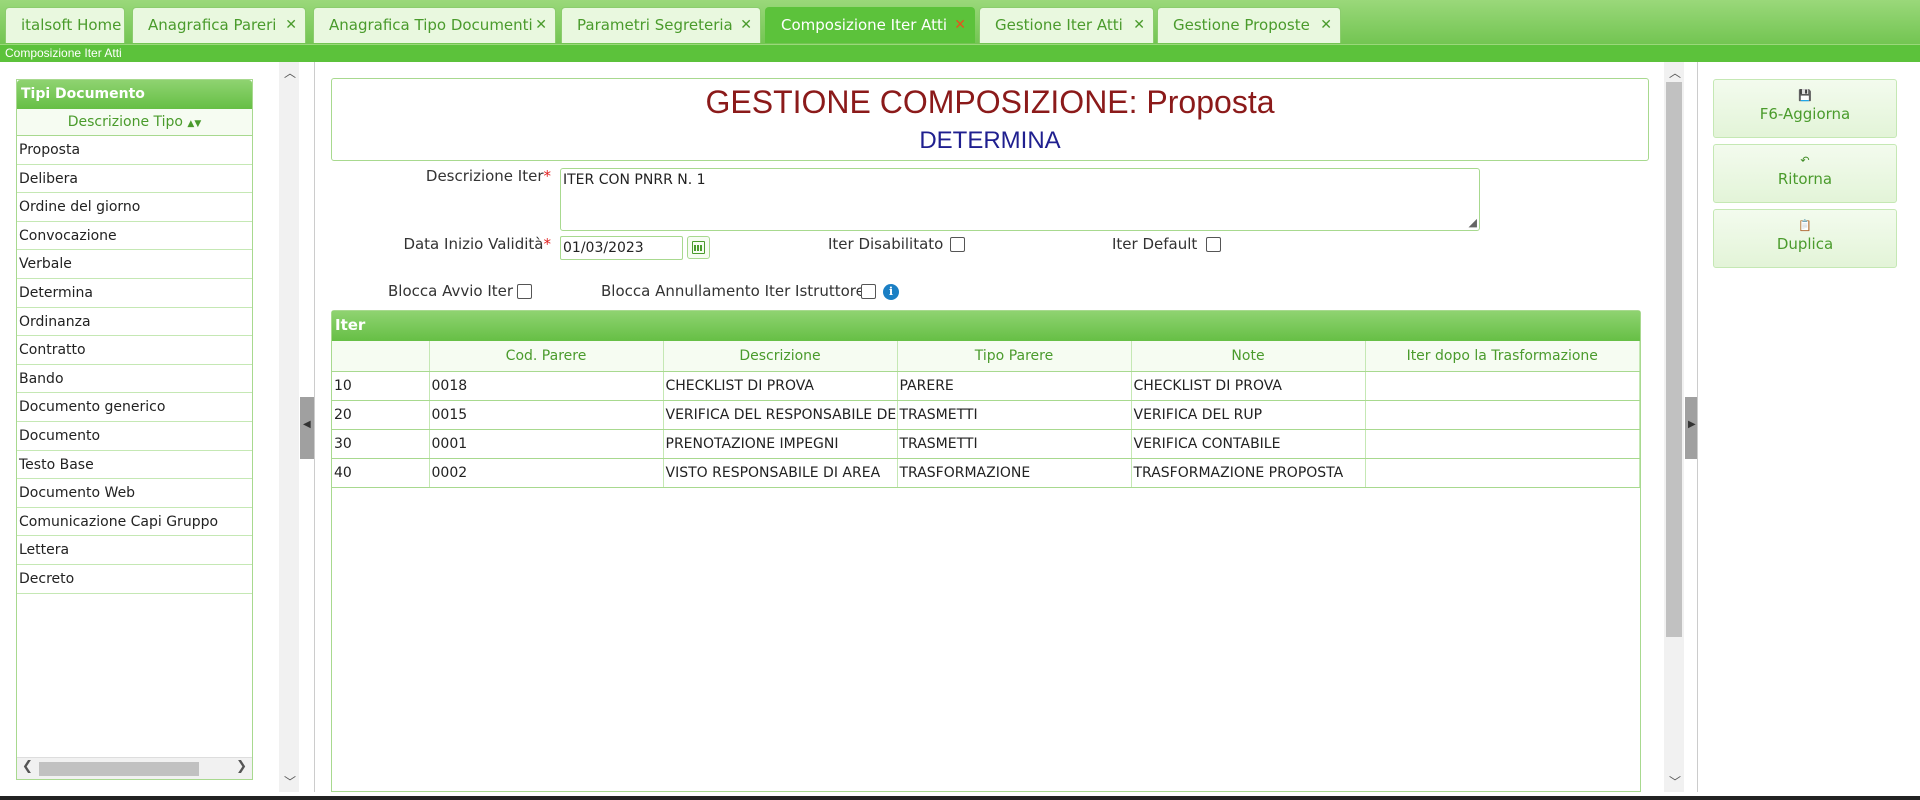 This screenshot has width=1920, height=800. Describe the element at coordinates (434, 25) in the screenshot. I see `tab-anagrafica-tipo-documenti: Anagrafica Tipo Documenti ✕` at that location.